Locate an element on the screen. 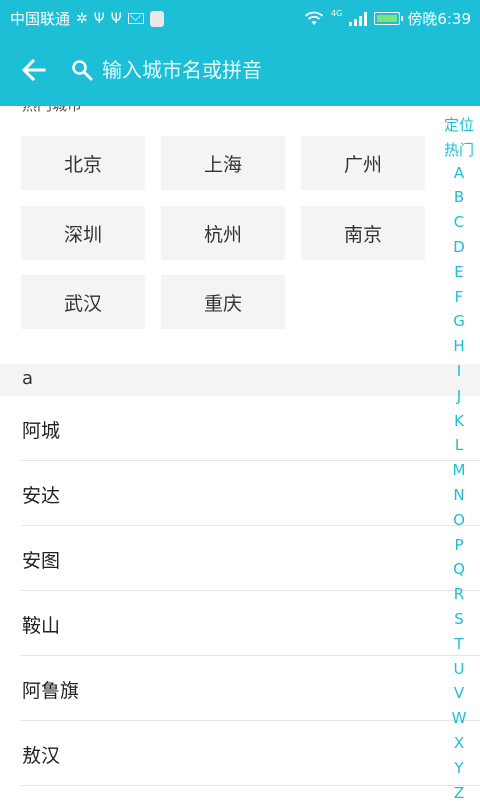  index-item: H is located at coordinates (459, 346).